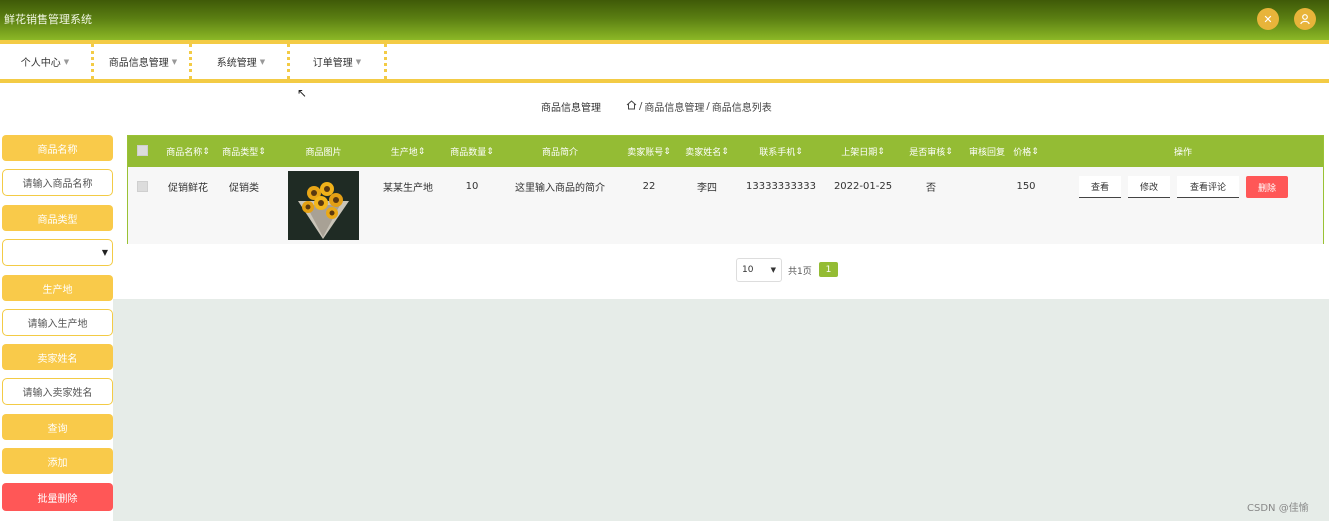  Describe the element at coordinates (664, 61) in the screenshot. I see `top-nav: 个人中心 ▼ 商品信息管理 ▼ 系统管理 ▼ 订单管理 ▼` at that location.